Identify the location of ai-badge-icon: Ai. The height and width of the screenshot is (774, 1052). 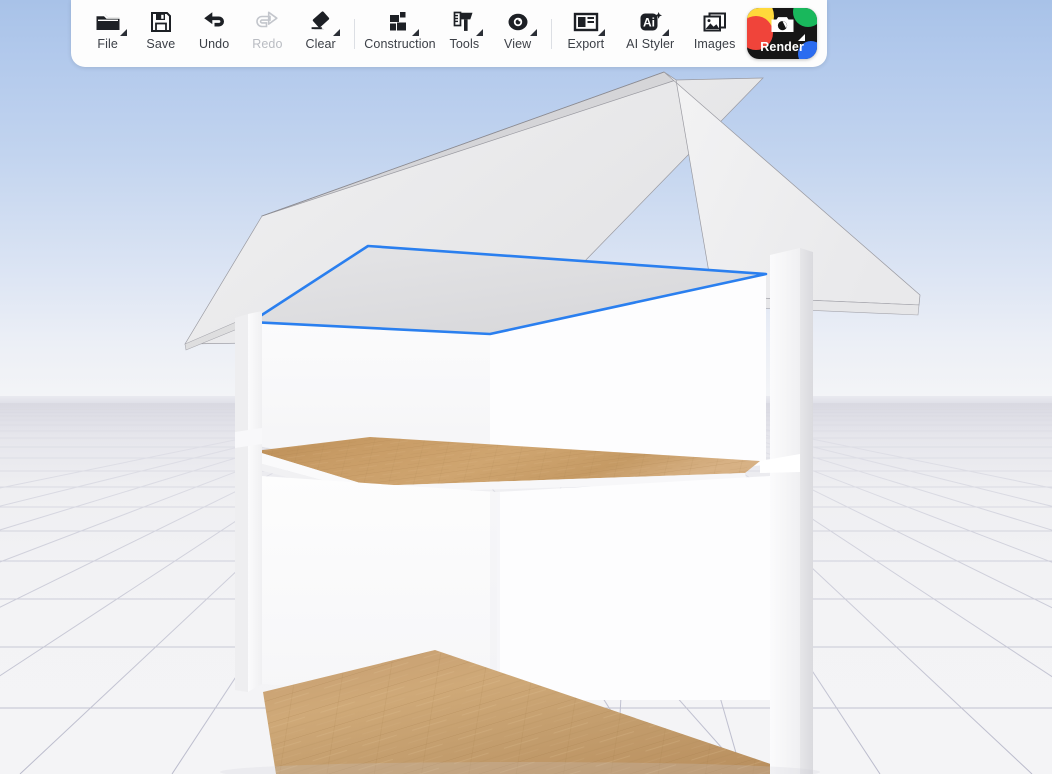
(651, 22).